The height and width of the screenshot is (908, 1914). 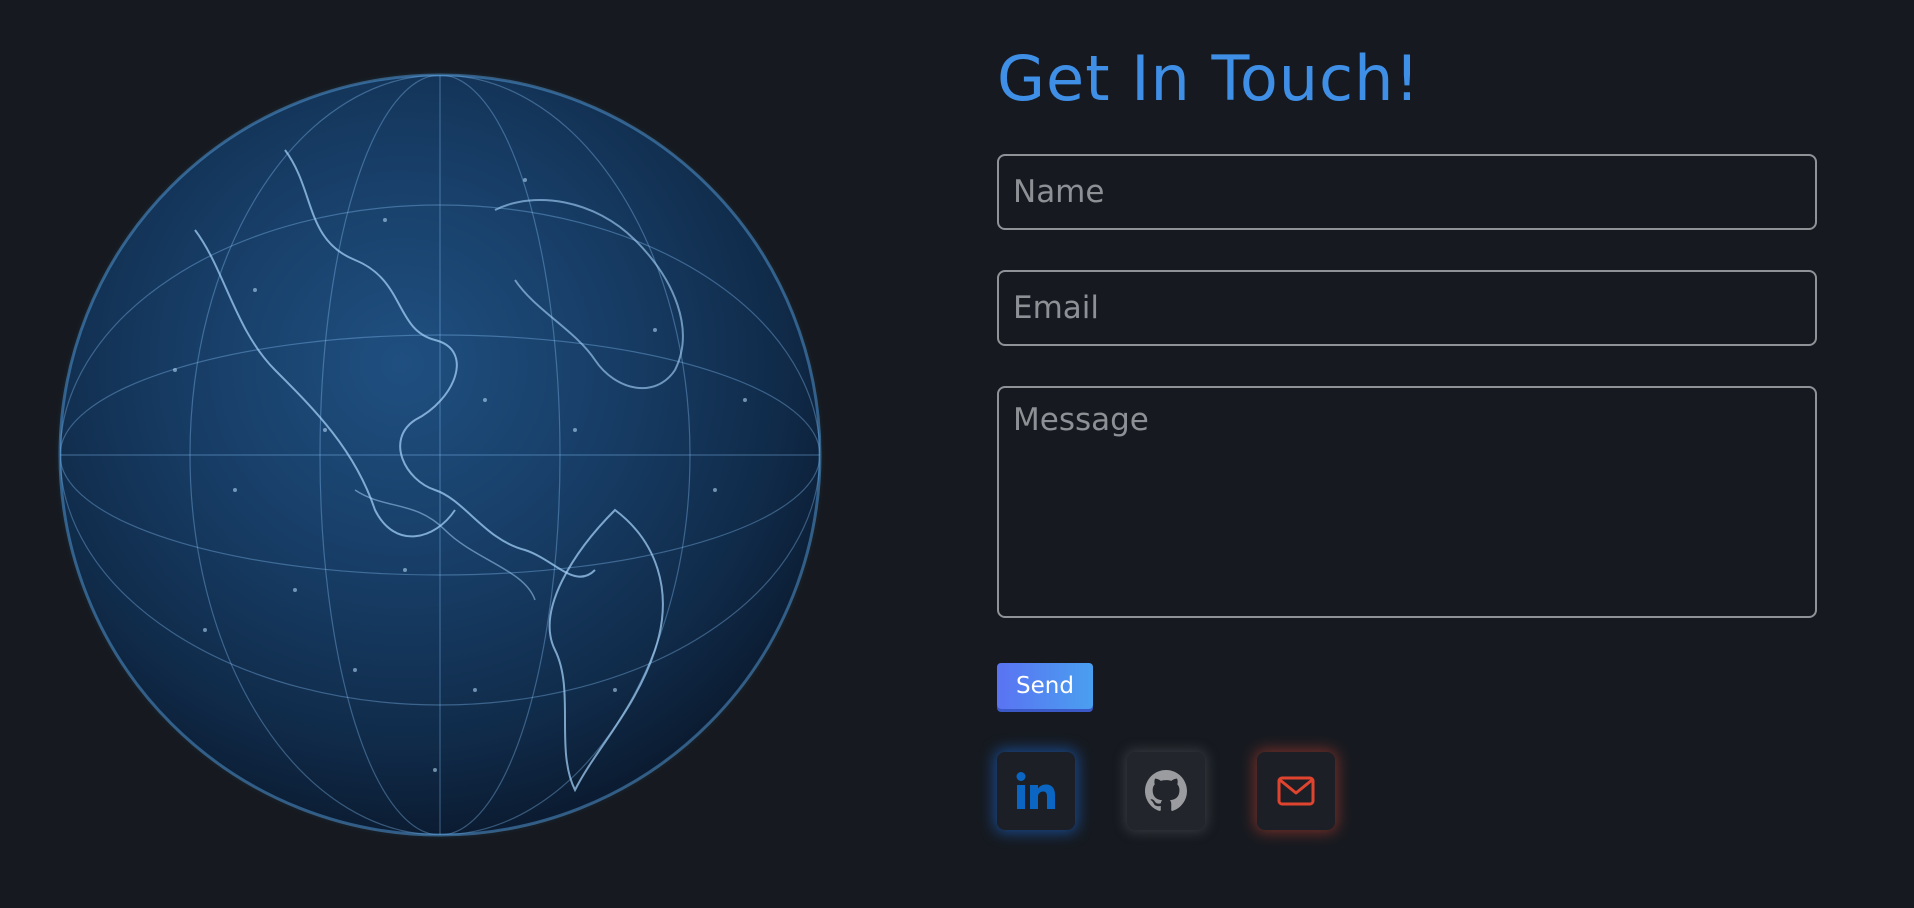 I want to click on linkedin-icon, so click(x=1036, y=791).